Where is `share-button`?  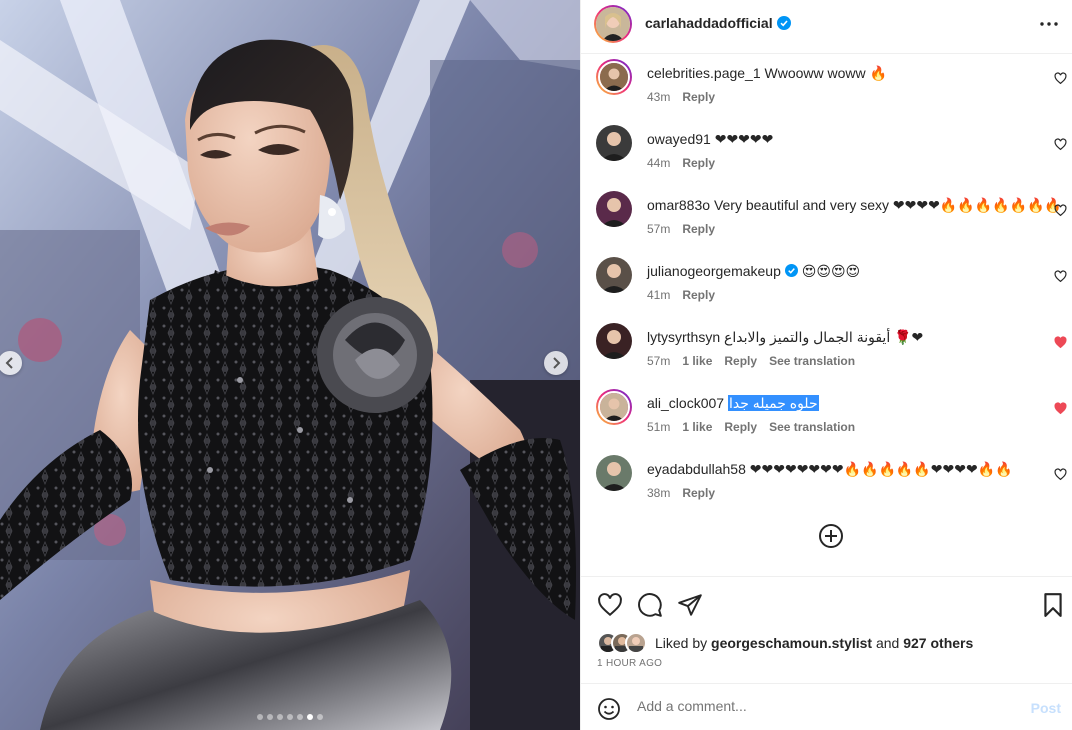
share-button is located at coordinates (690, 605).